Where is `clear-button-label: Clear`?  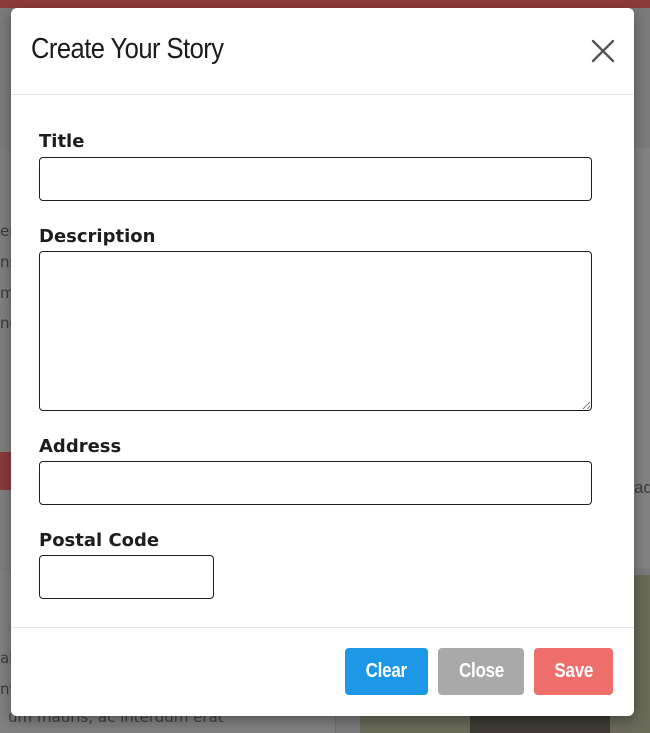 clear-button-label: Clear is located at coordinates (386, 671).